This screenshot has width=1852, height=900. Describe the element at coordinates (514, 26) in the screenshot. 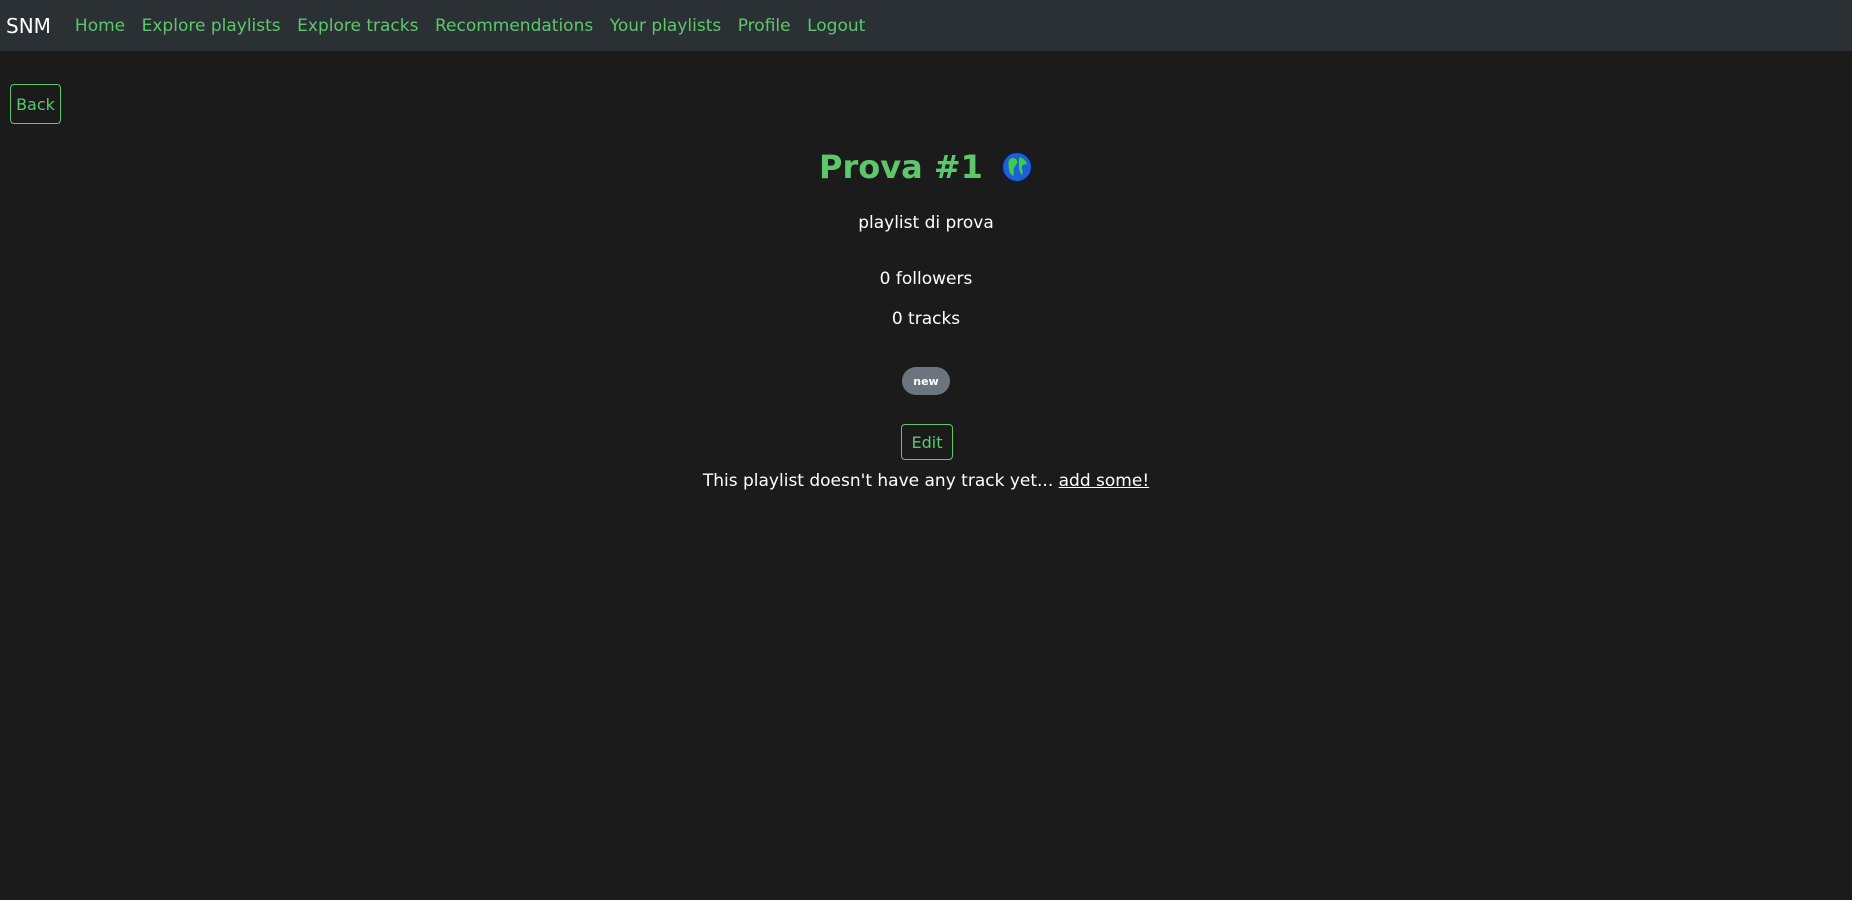

I see `nav-link-recommendations: Recommendations` at that location.